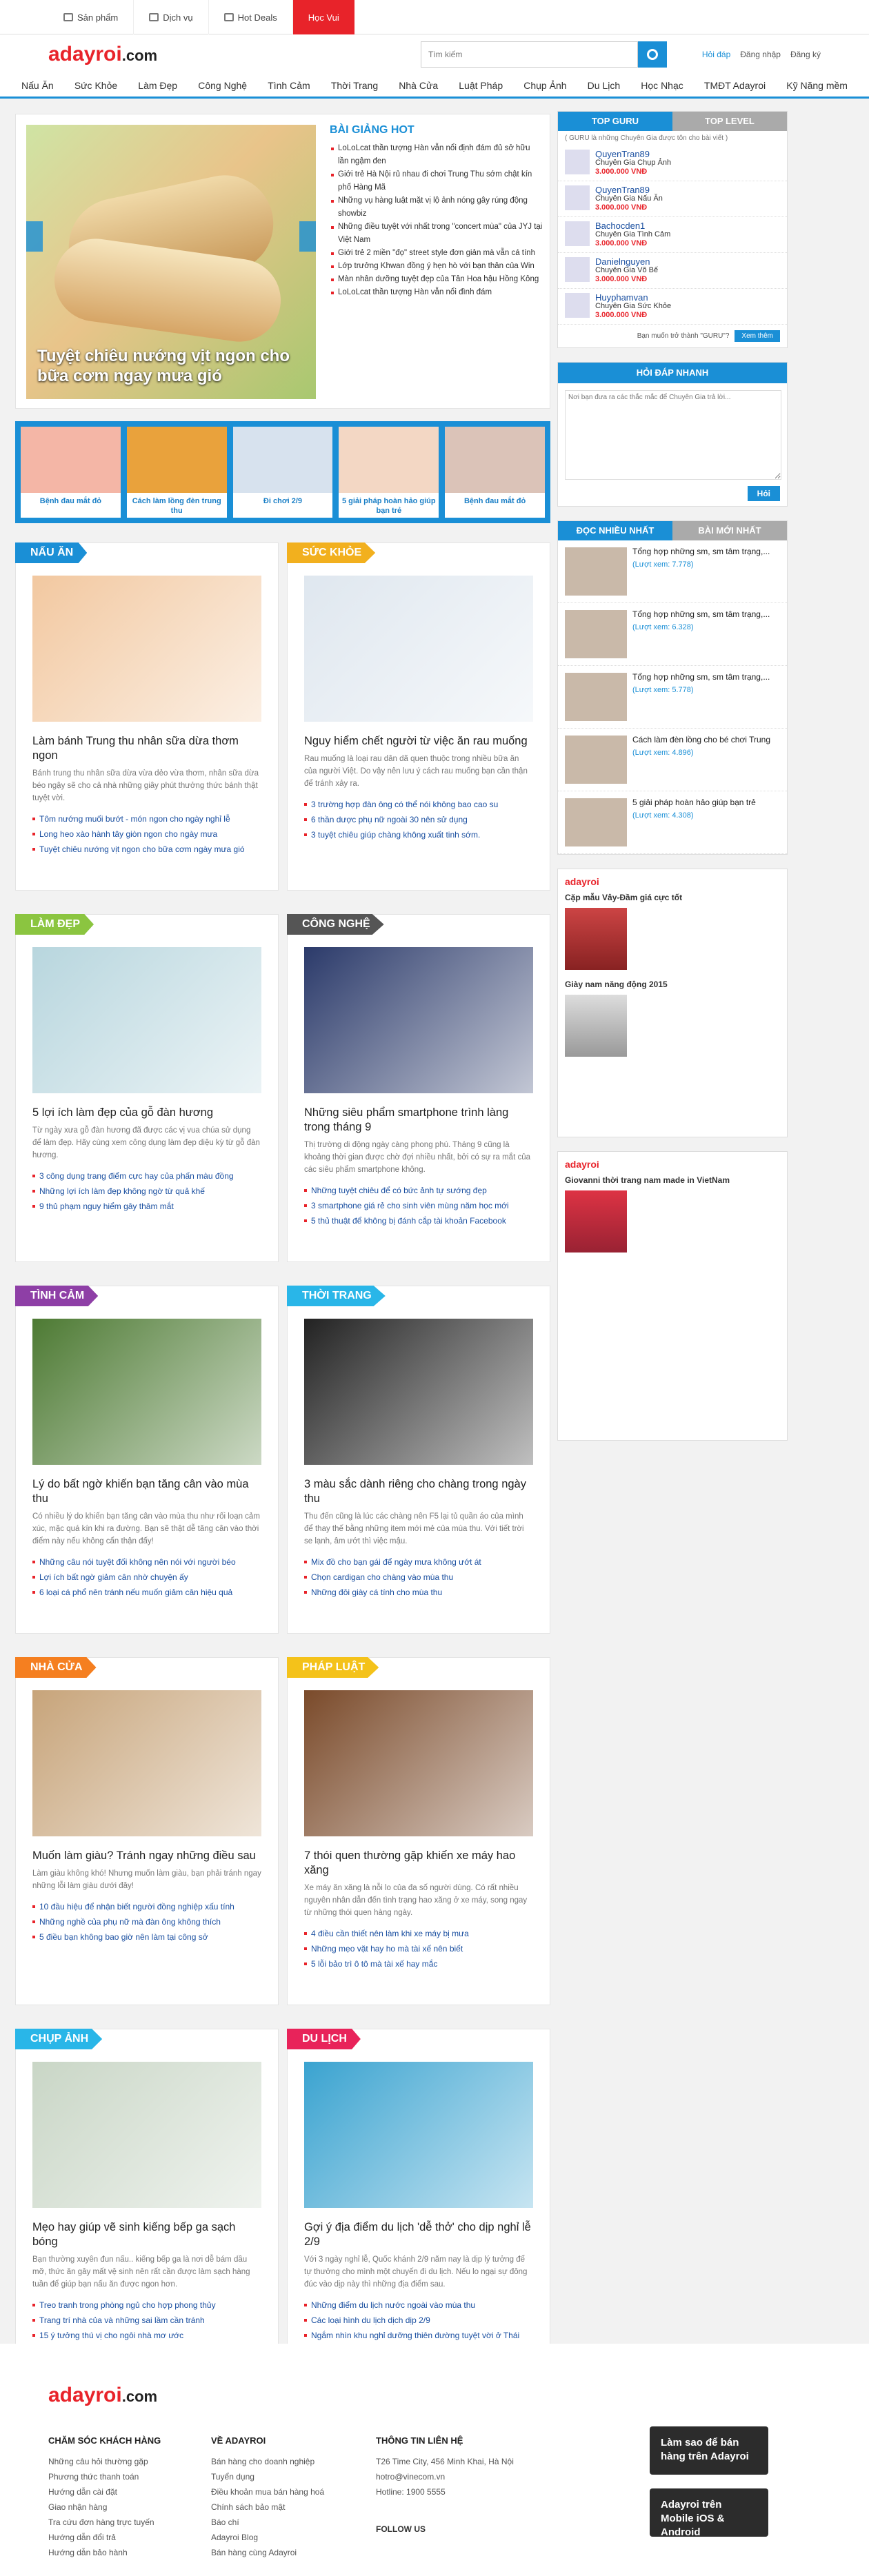 This screenshot has width=869, height=2576. What do you see at coordinates (146, 1206) in the screenshot?
I see `related-link: 9 thủ phạm nguy hiểm gây thâm mắt` at bounding box center [146, 1206].